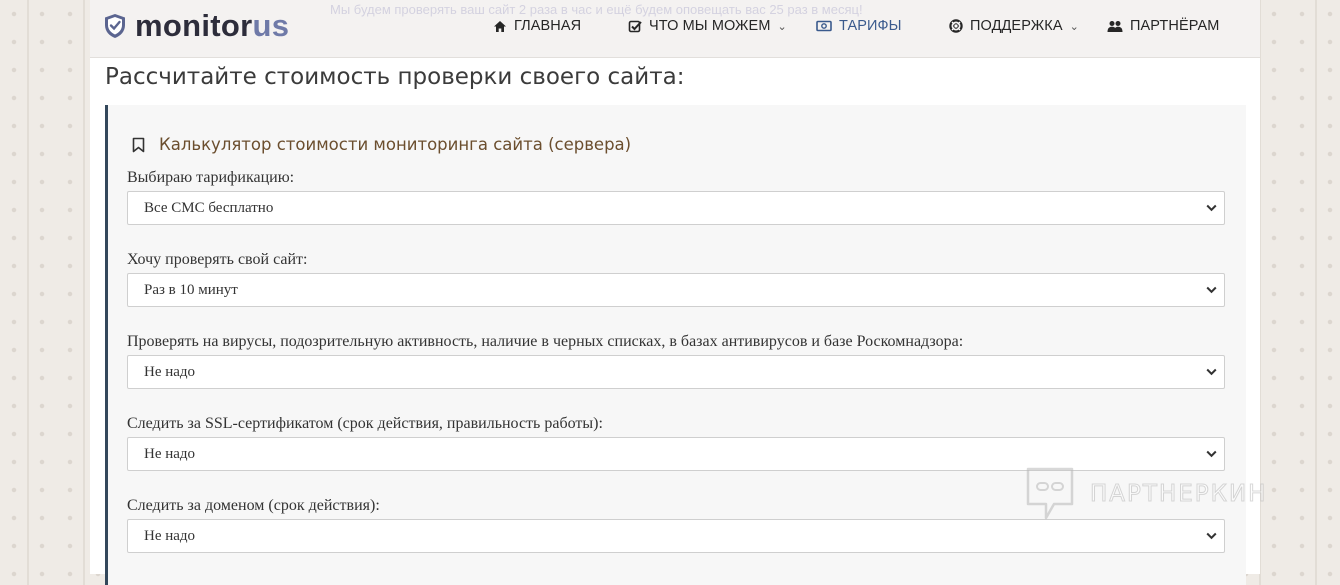  What do you see at coordinates (676, 536) in the screenshot?
I see `domain-monitoring-select: Не надо` at bounding box center [676, 536].